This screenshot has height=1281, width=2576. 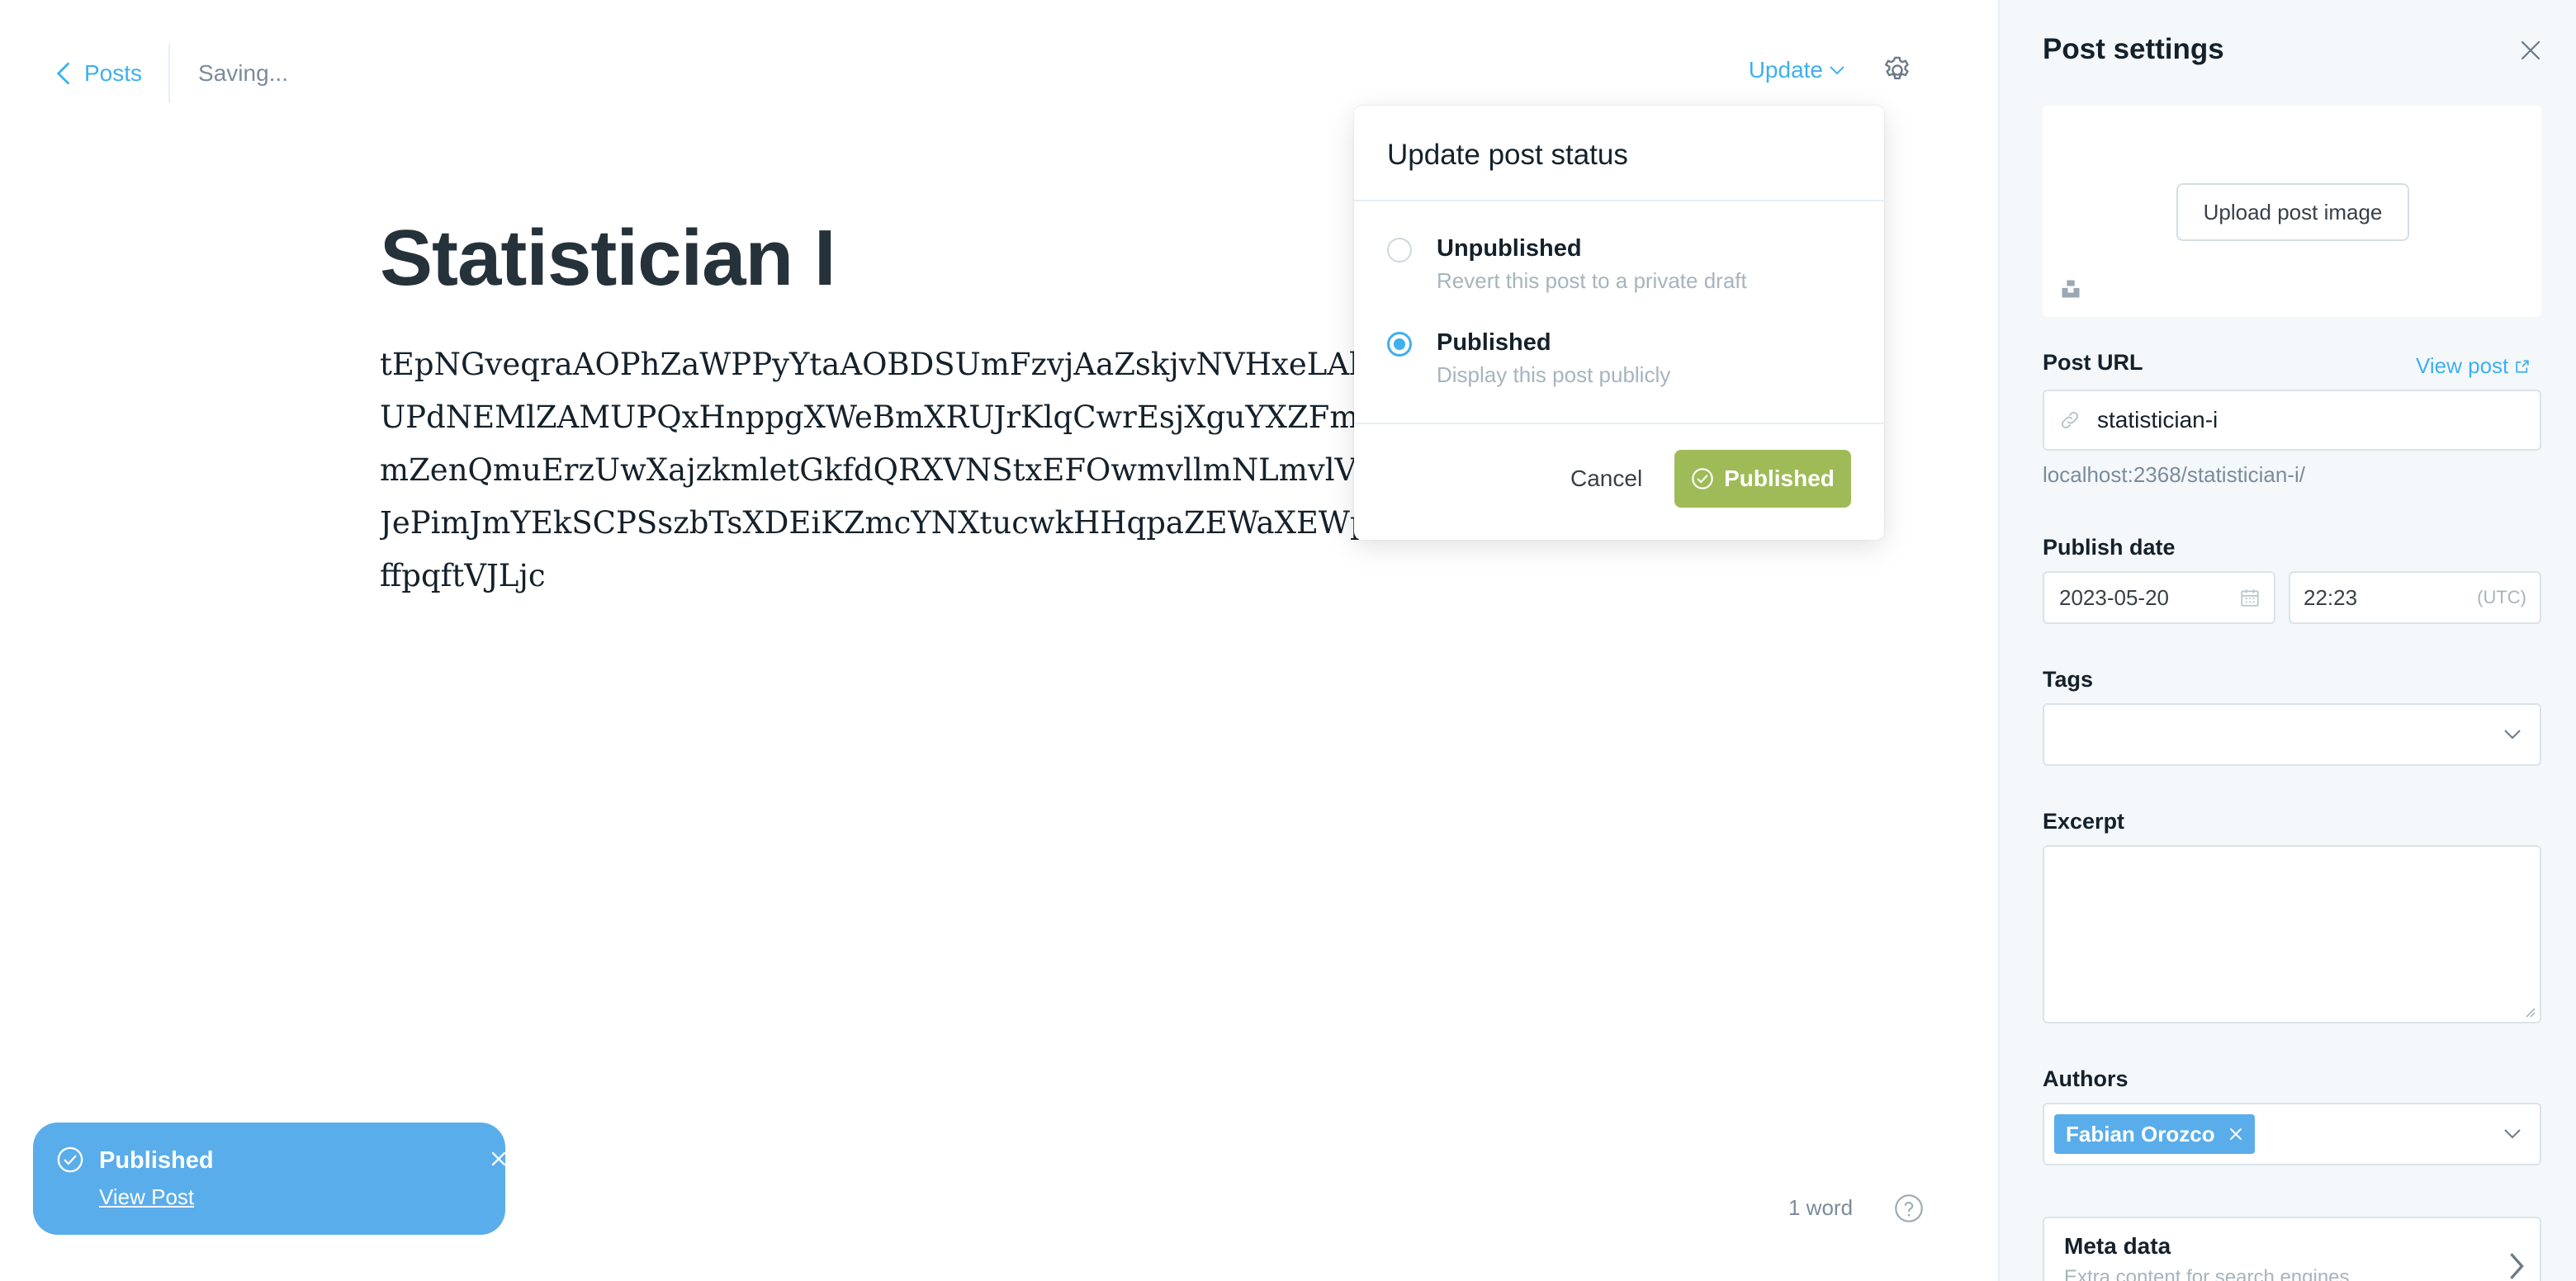 I want to click on author-name: Fabian Orozco, so click(x=2140, y=1133).